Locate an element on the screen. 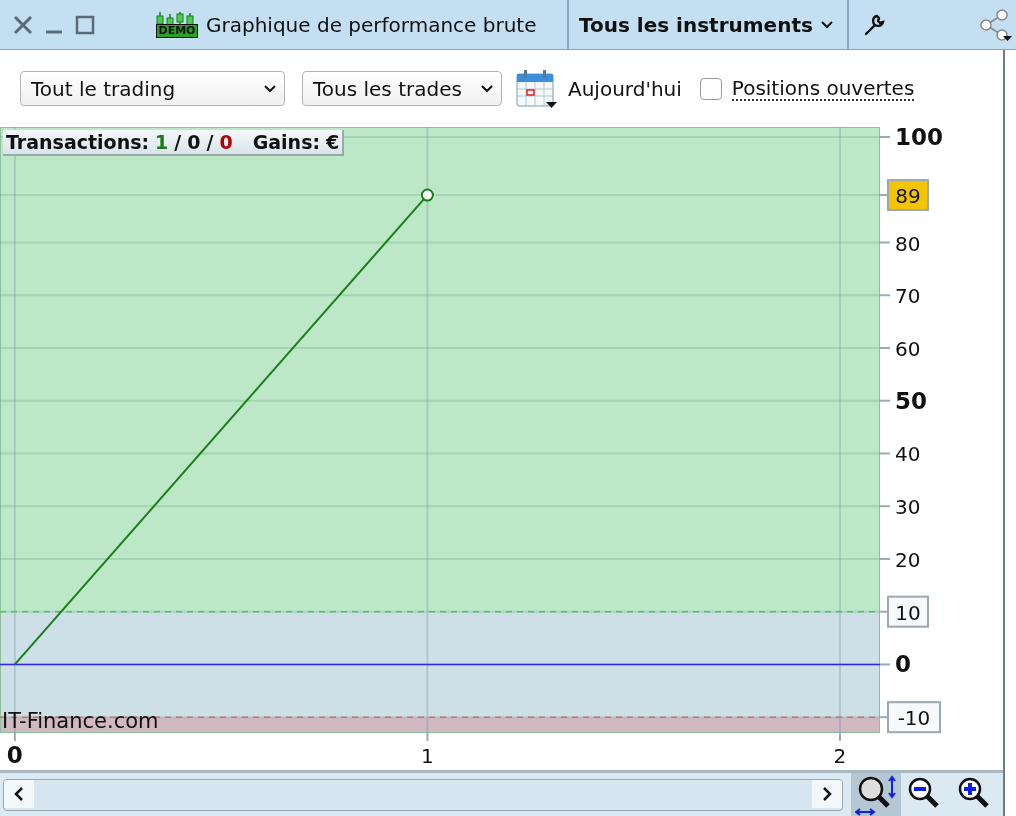 The height and width of the screenshot is (816, 1016). broker-label: IT-Finance.com is located at coordinates (80, 721).